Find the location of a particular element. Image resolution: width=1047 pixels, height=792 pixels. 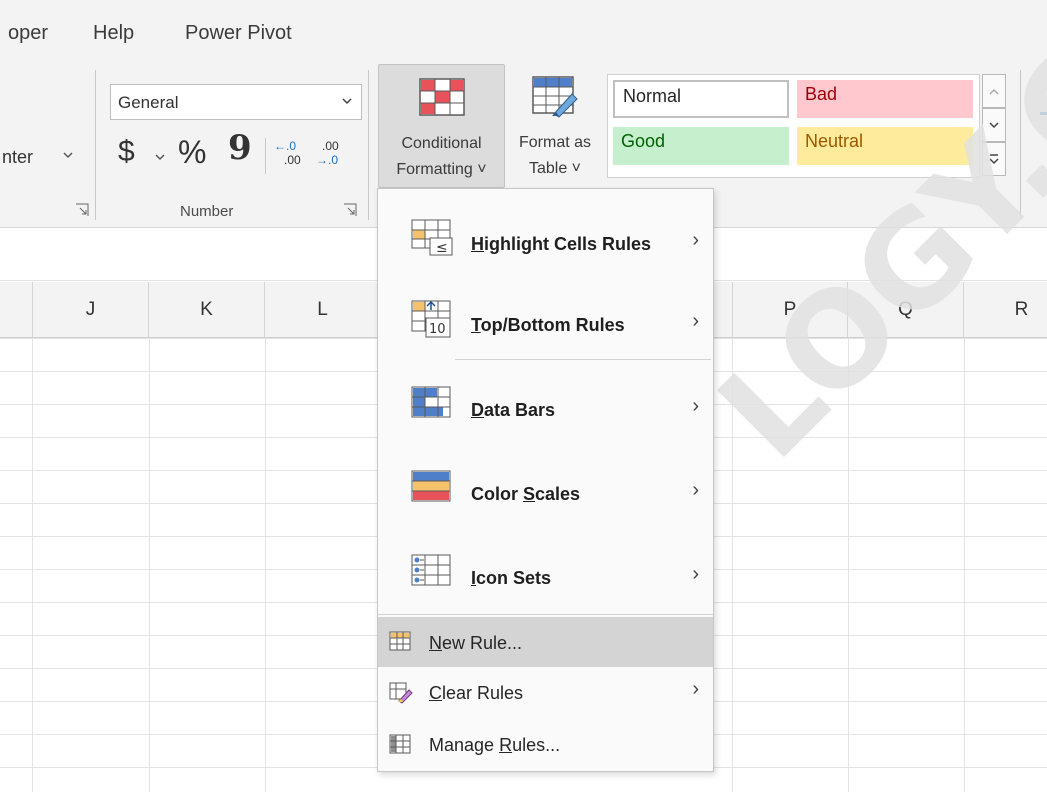

merge-center-chevron-icon is located at coordinates (68, 157).